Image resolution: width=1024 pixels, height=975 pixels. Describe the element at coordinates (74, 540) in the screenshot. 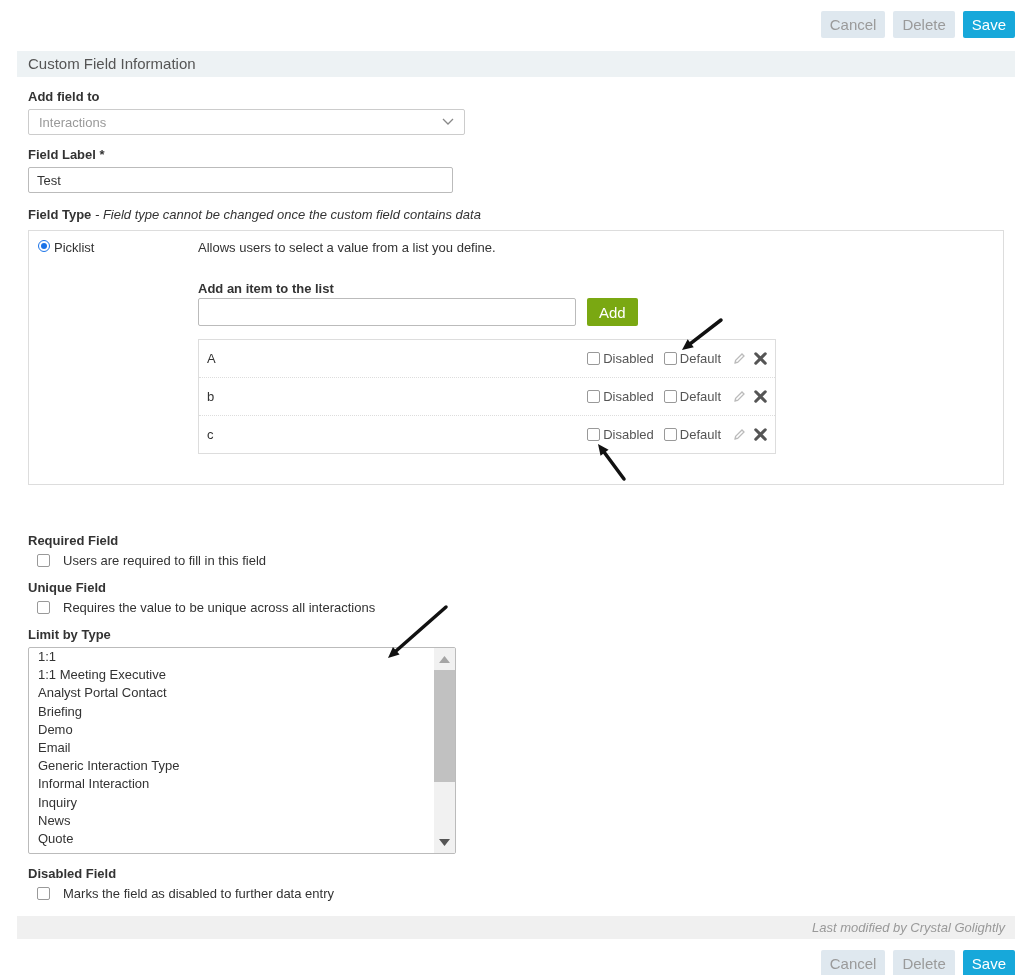

I see `field-label: Required Field` at that location.